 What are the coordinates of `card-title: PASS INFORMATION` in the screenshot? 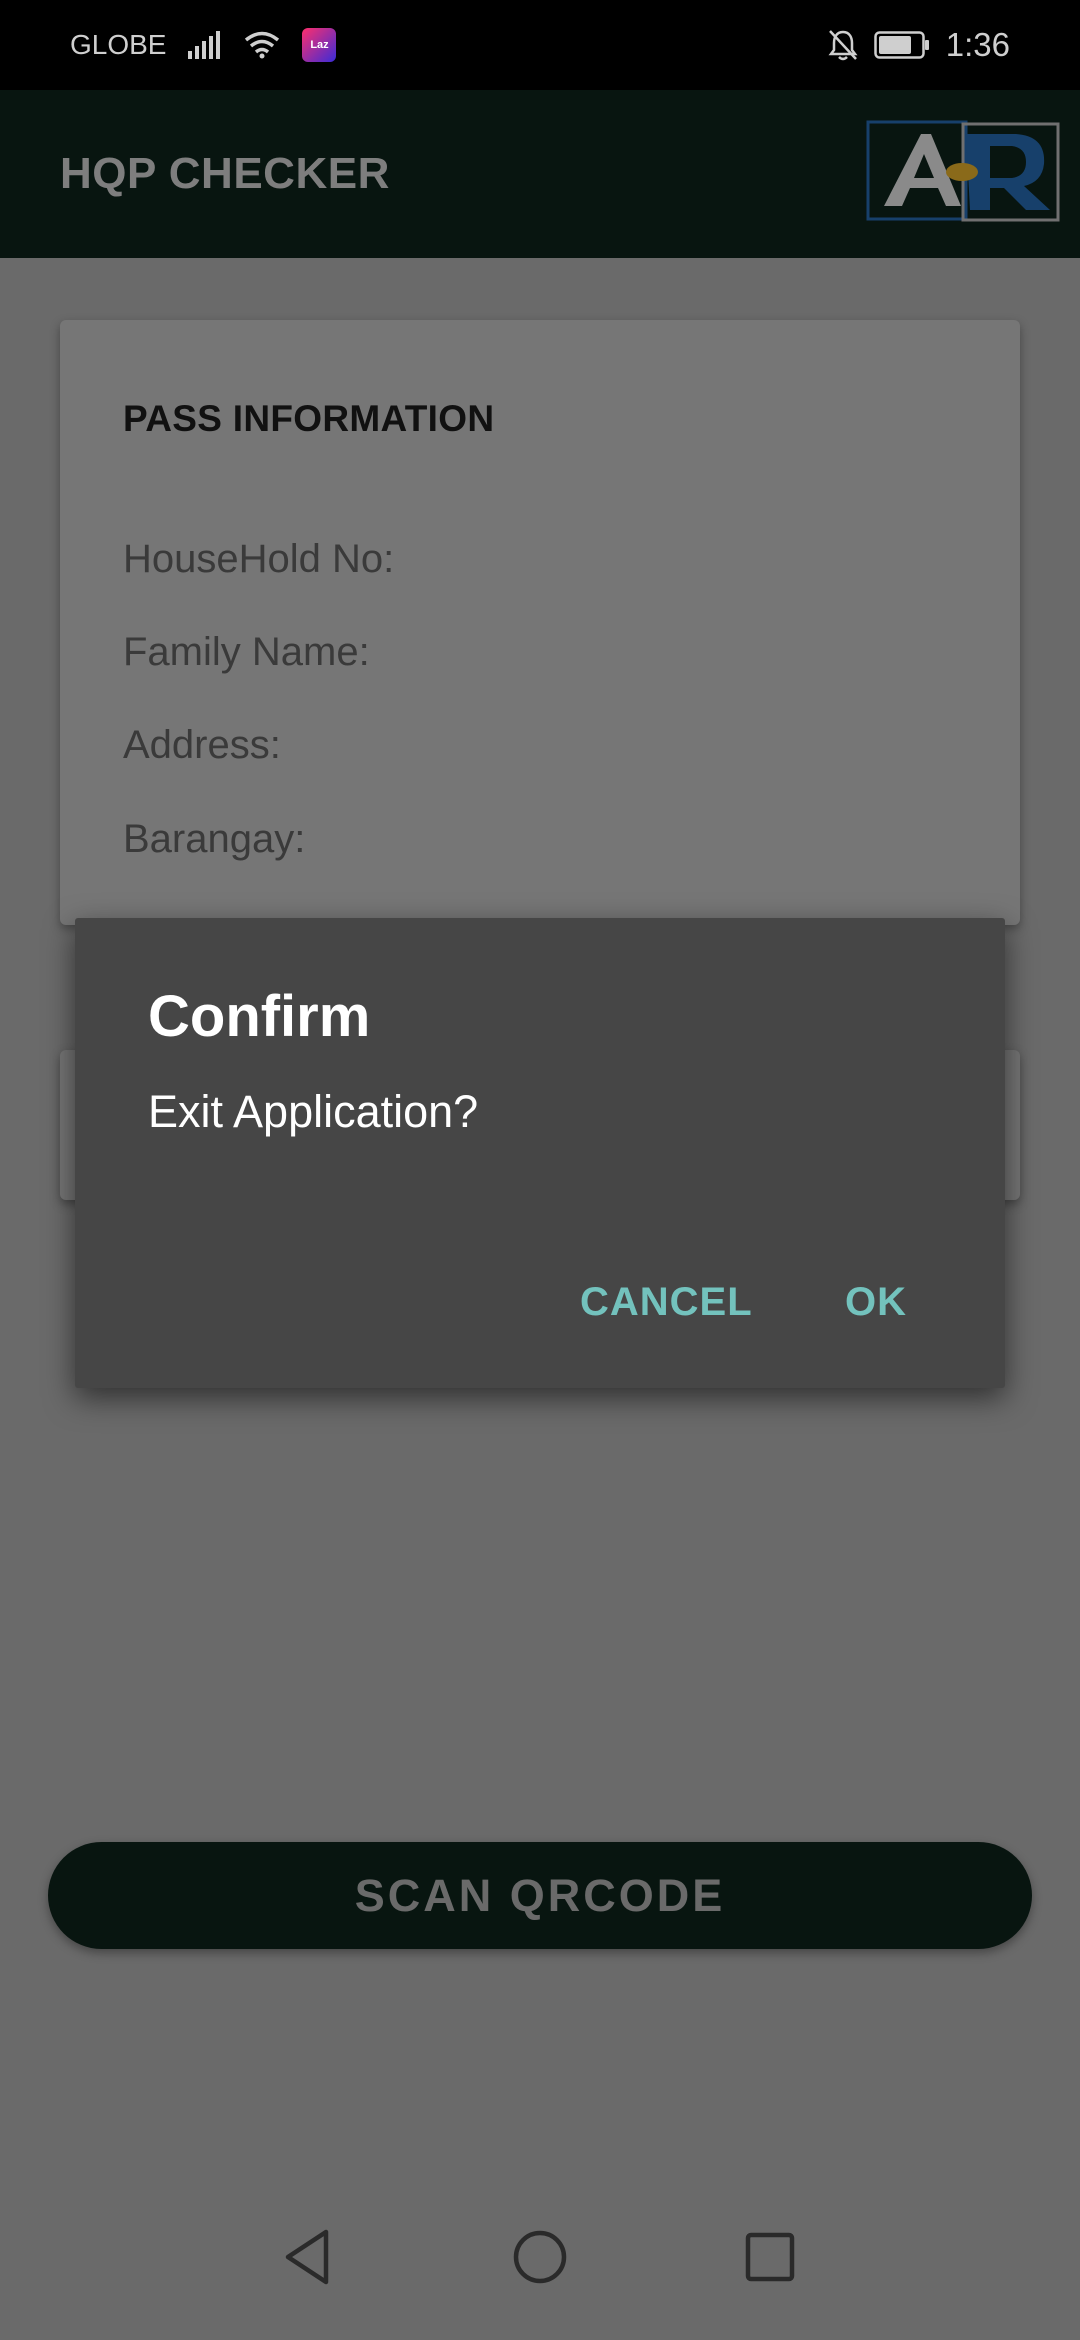 It's located at (309, 418).